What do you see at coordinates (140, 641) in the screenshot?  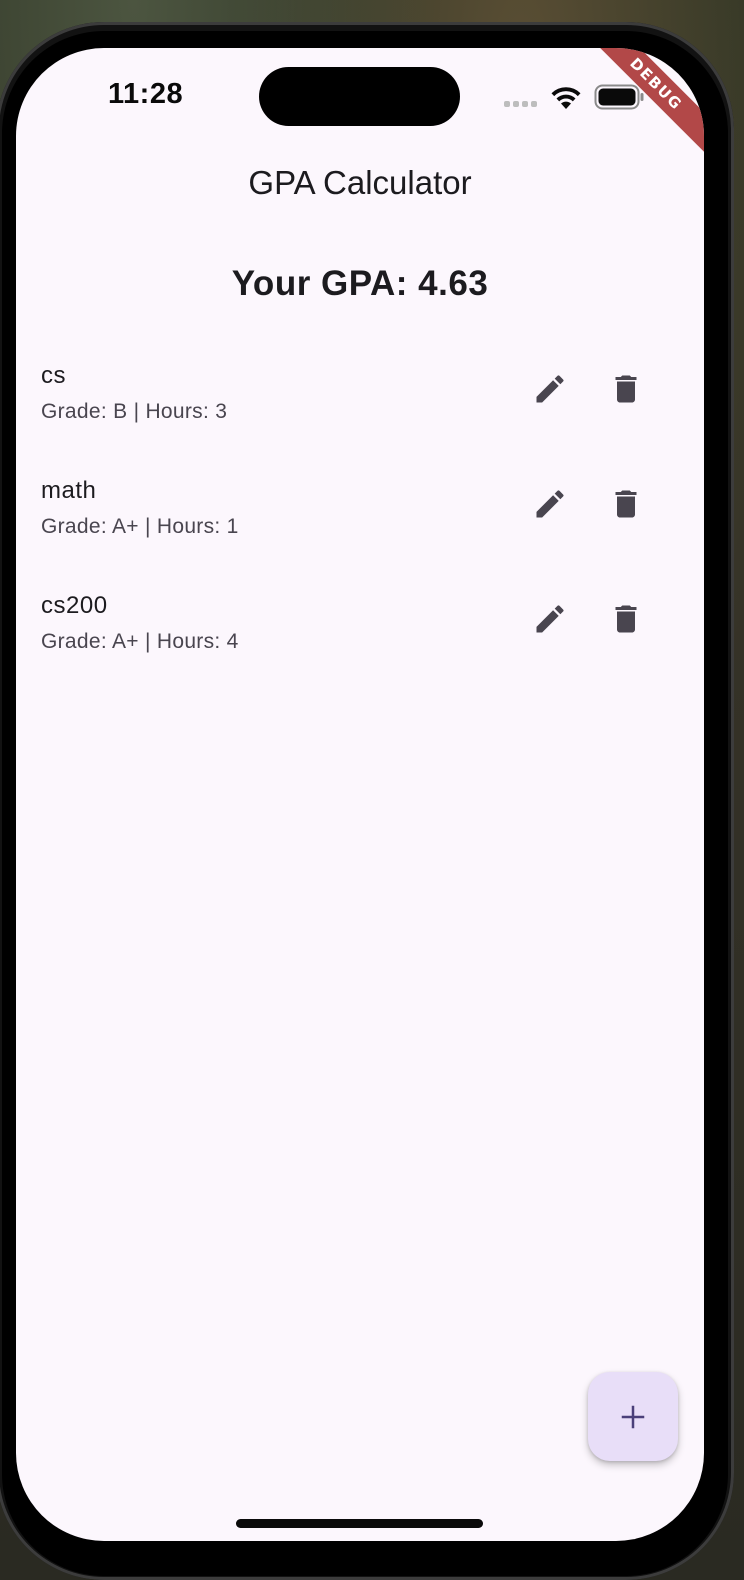 I see `course-detail: Grade: A+ | Hours: 4` at bounding box center [140, 641].